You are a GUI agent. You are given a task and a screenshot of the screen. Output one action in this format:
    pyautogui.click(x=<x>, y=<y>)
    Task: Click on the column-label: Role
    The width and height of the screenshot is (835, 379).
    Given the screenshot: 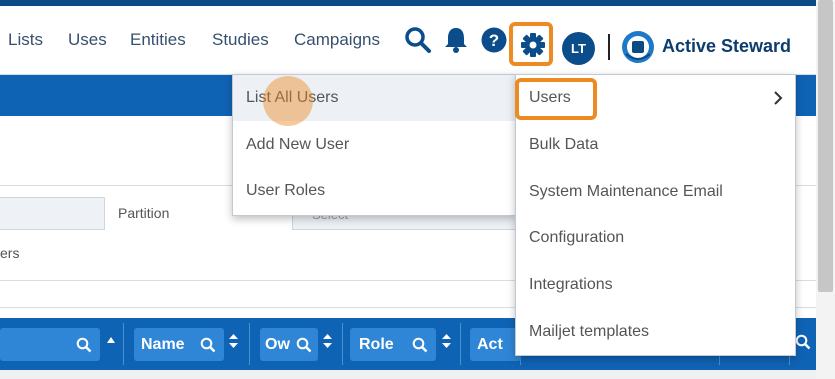 What is the action you would take?
    pyautogui.click(x=376, y=344)
    